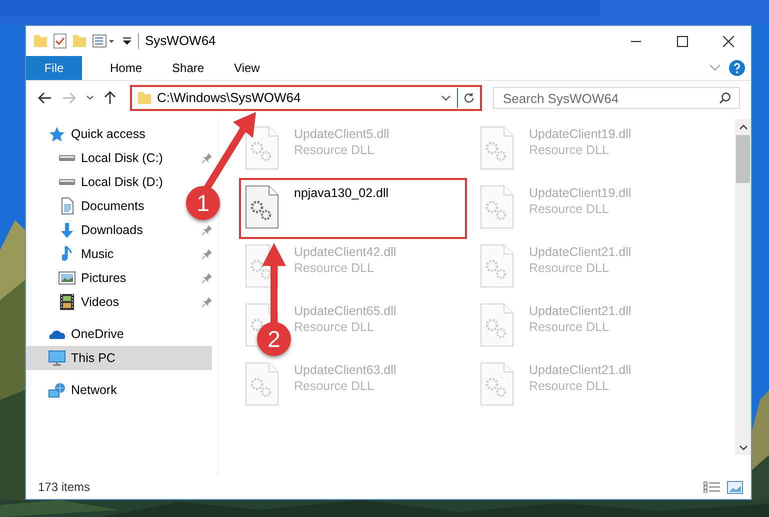  What do you see at coordinates (247, 68) in the screenshot?
I see `ribbon-tab: View` at bounding box center [247, 68].